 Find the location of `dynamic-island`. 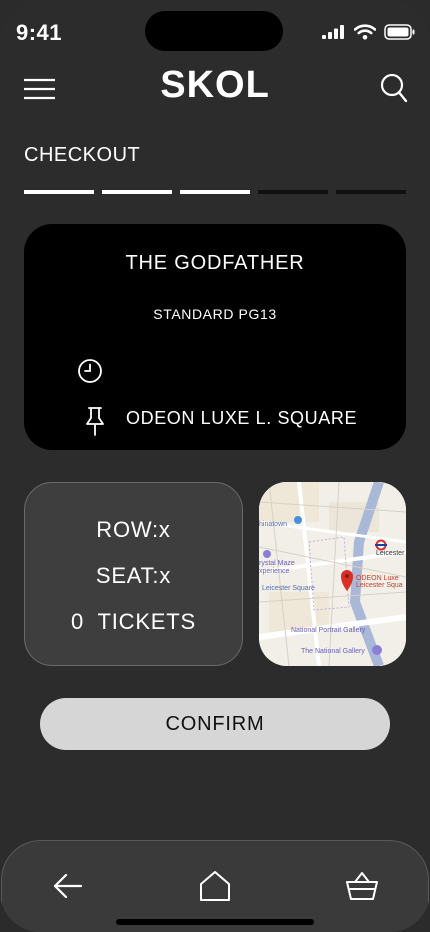

dynamic-island is located at coordinates (214, 31).